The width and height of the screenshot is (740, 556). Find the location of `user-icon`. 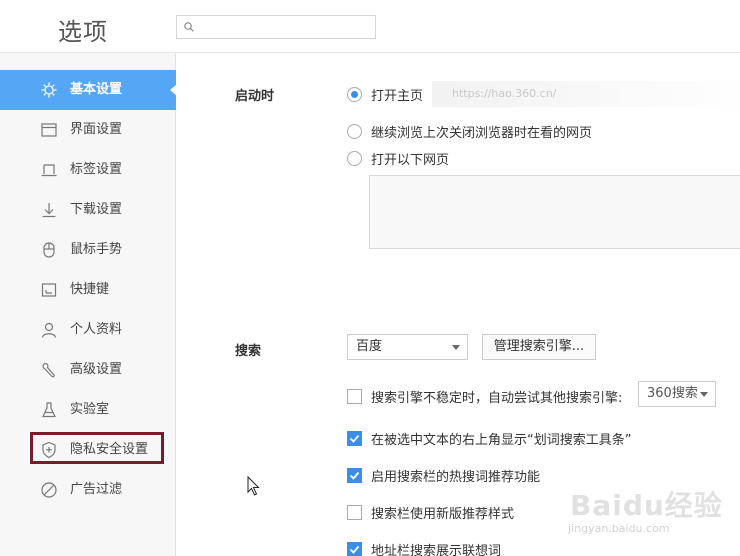

user-icon is located at coordinates (49, 330).